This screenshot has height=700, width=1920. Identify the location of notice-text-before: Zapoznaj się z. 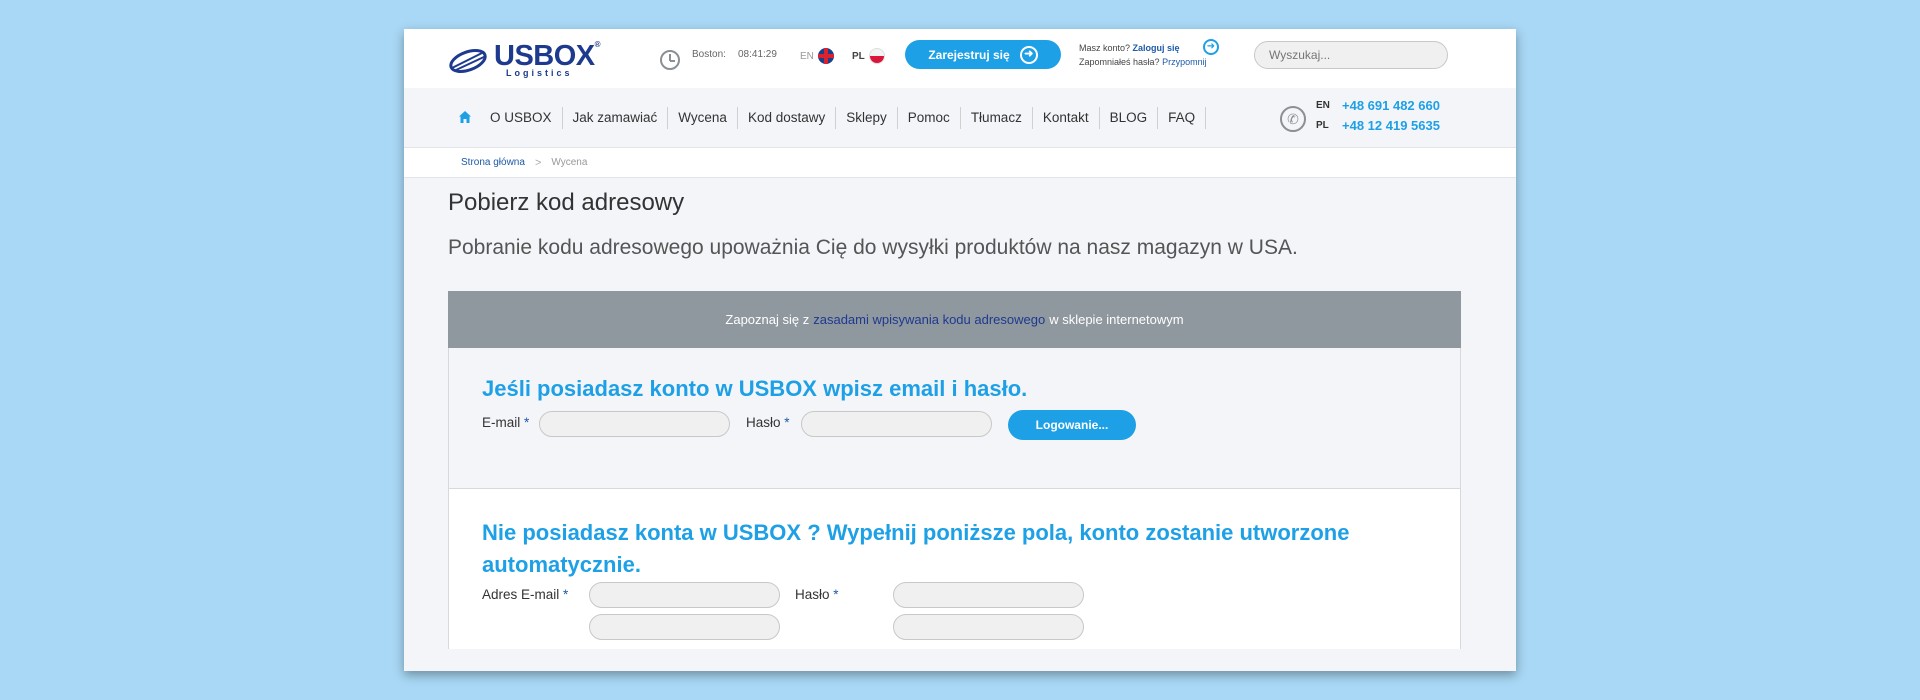
(767, 319).